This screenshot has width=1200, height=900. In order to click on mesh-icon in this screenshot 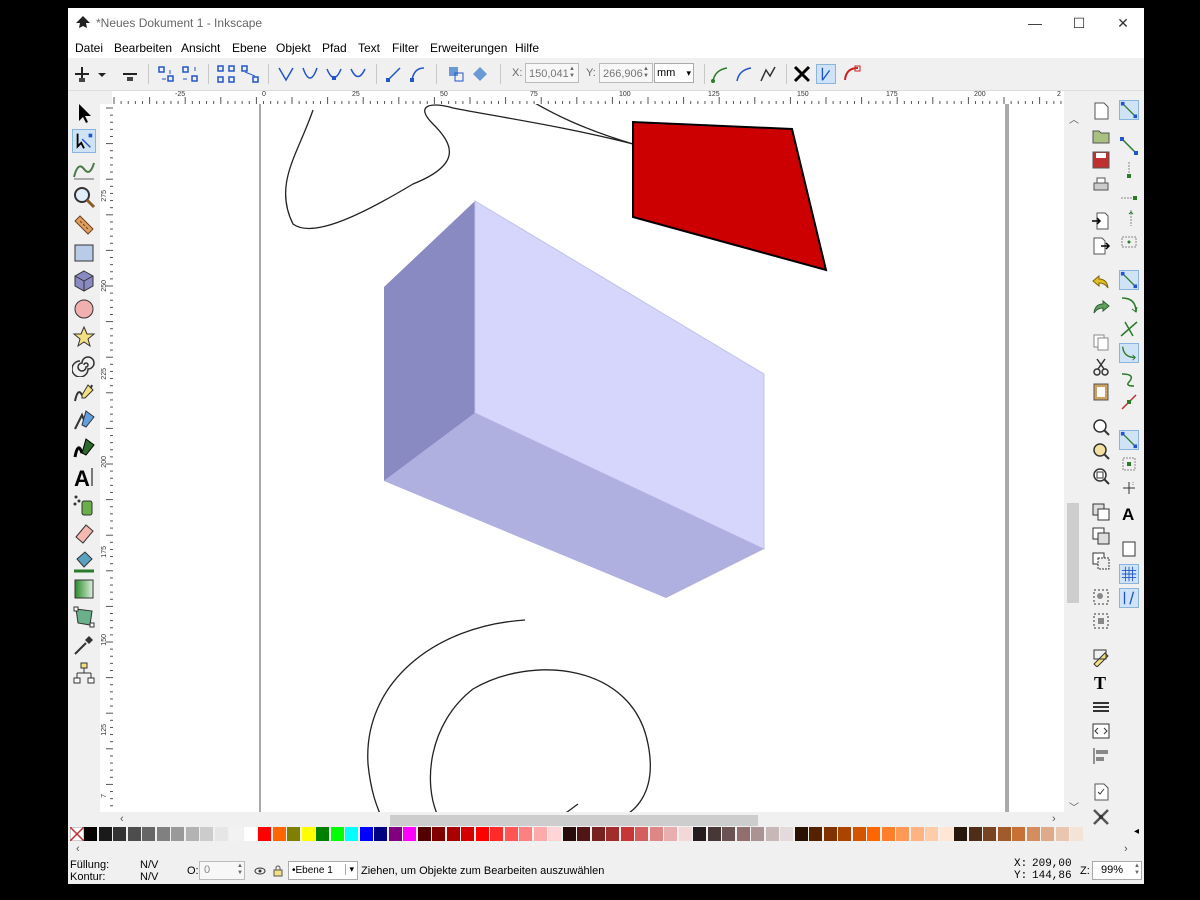, I will do `click(84, 617)`.